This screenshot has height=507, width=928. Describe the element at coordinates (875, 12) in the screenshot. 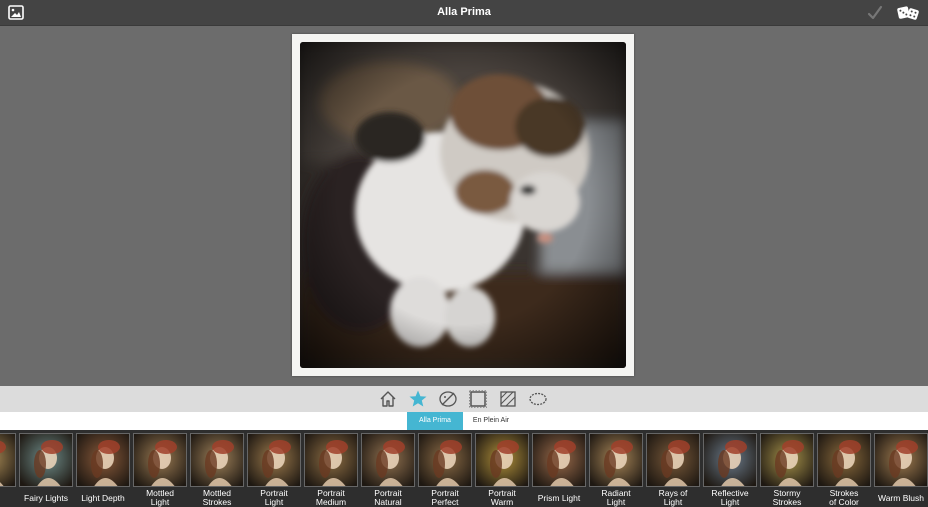

I see `checkmark-icon` at that location.